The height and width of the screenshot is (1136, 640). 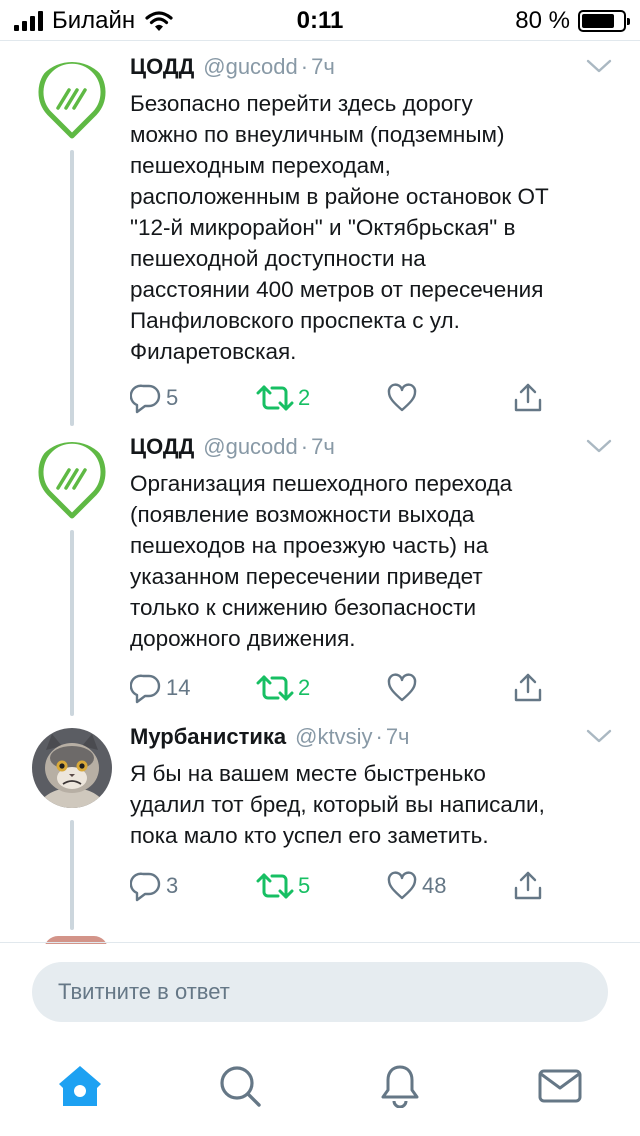 I want to click on reply-button: 5, so click(x=154, y=398).